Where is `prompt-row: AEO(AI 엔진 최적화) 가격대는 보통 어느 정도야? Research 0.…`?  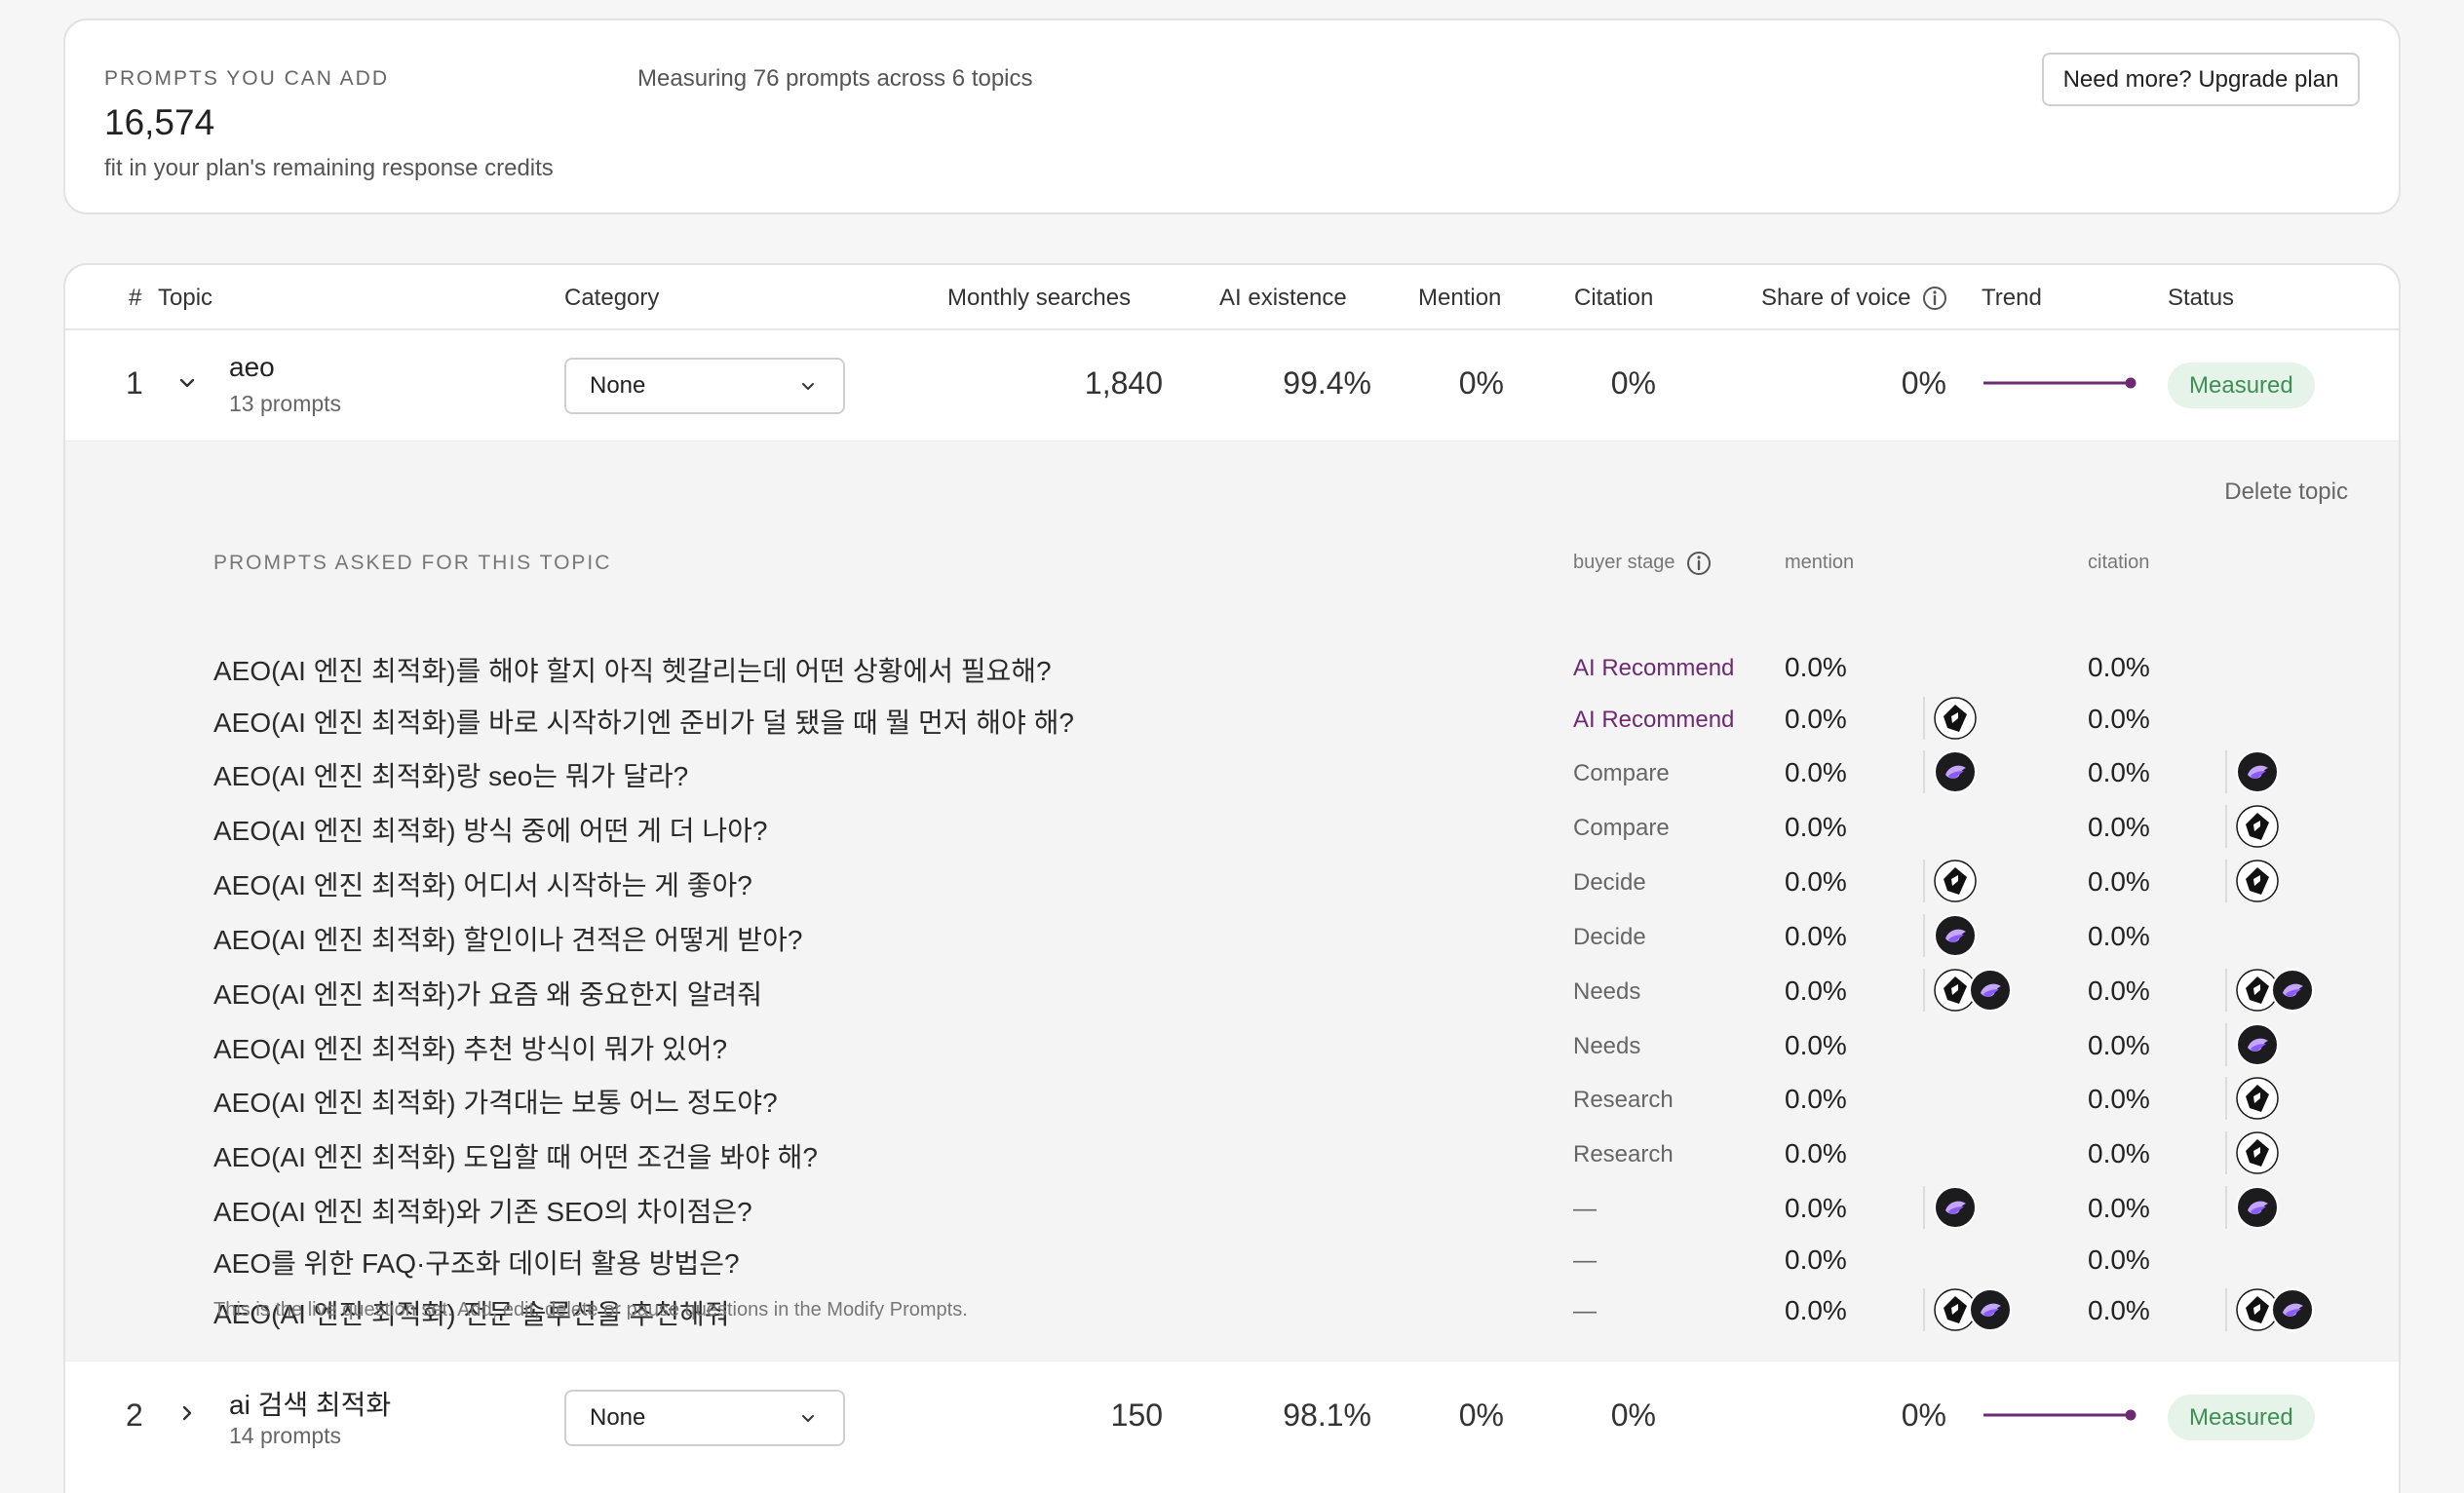 prompt-row: AEO(AI 엔진 최적화) 가격대는 보통 어느 정도야? Research 0.… is located at coordinates (1232, 1102).